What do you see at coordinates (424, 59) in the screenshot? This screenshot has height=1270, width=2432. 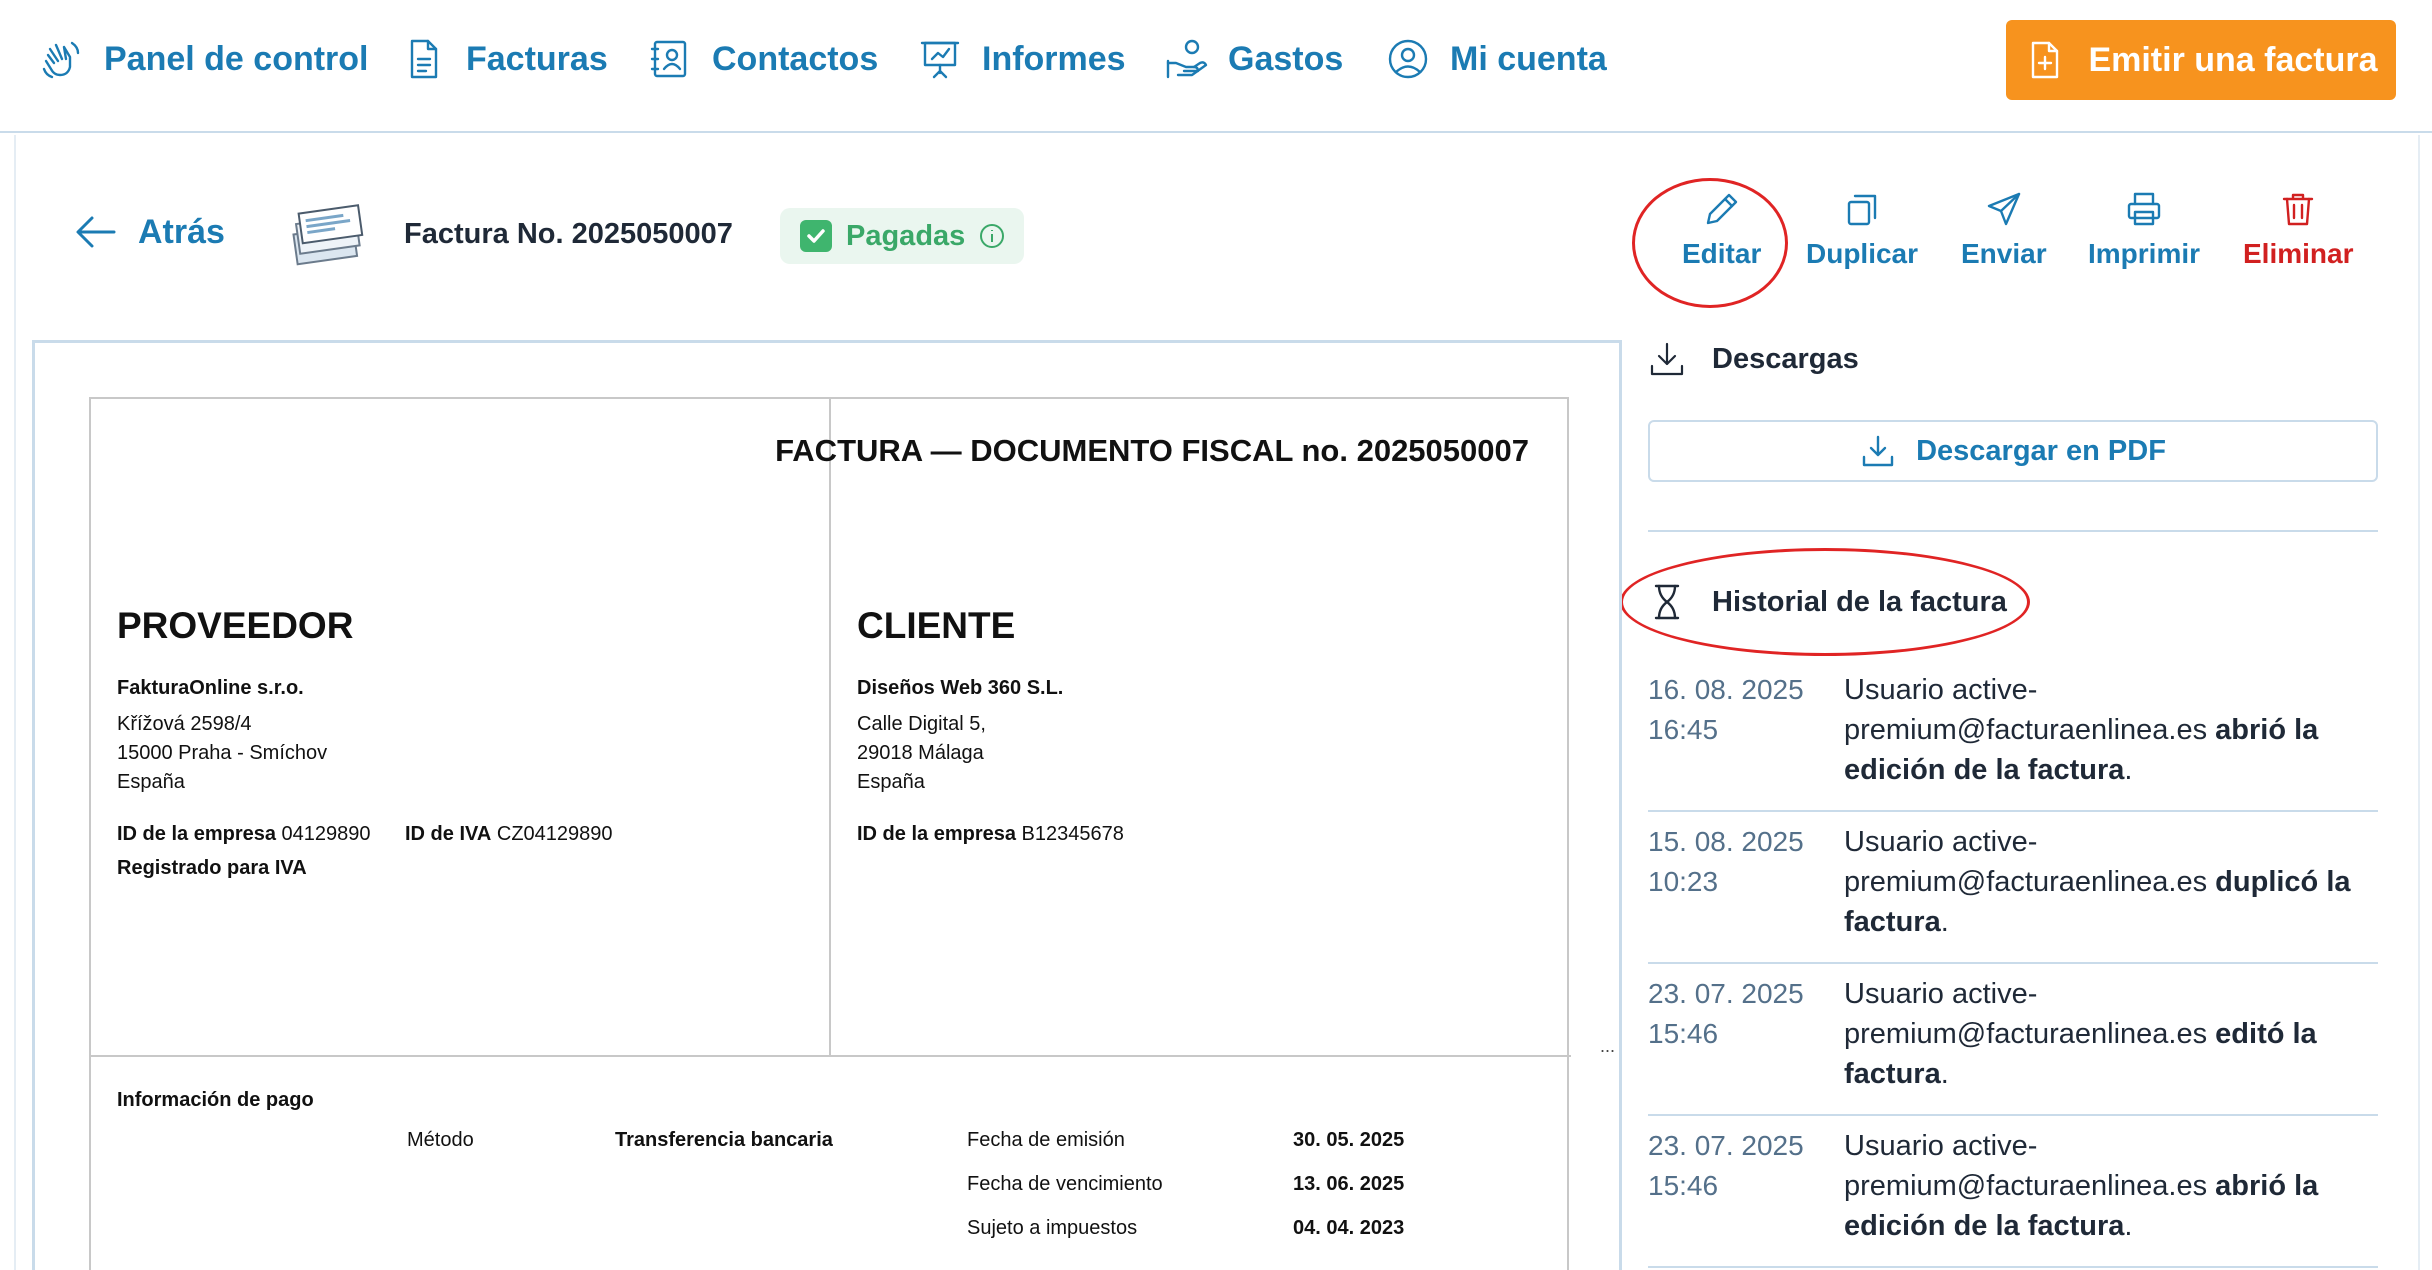 I see `document-icon` at bounding box center [424, 59].